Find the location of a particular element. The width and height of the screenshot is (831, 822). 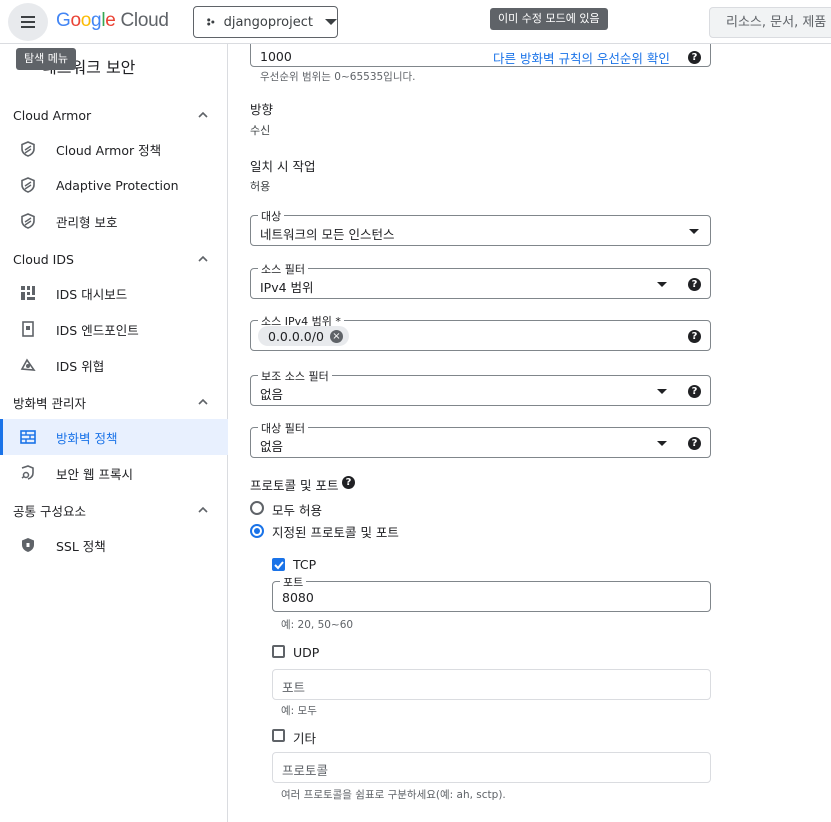

sidebar-item-firewall-policies: 방화벽 정책 is located at coordinates (114, 437).